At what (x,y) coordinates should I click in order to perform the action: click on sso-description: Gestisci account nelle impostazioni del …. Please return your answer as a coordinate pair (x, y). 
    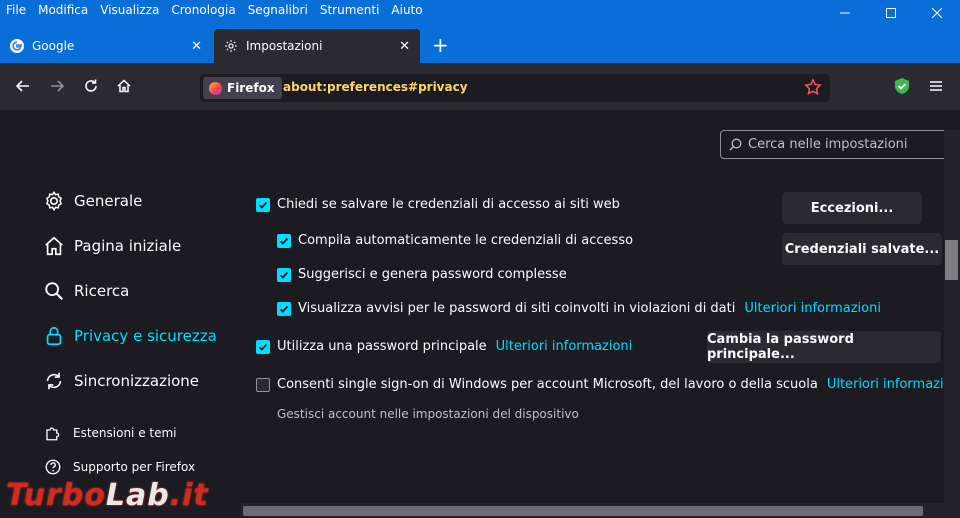
    Looking at the image, I should click on (428, 414).